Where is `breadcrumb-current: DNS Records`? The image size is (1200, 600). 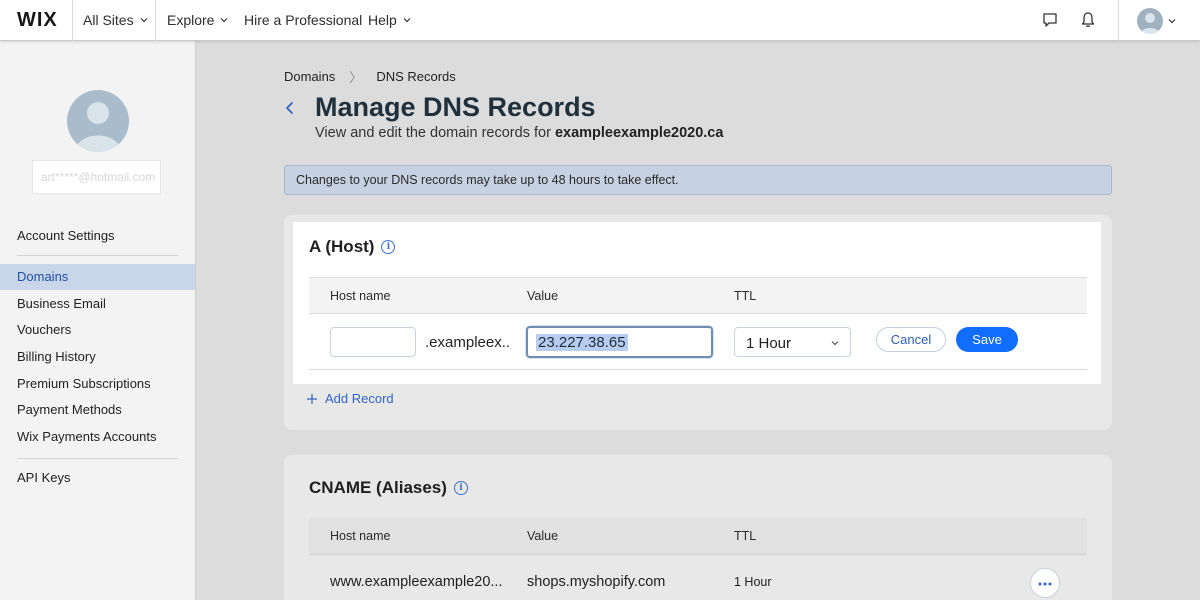
breadcrumb-current: DNS Records is located at coordinates (416, 76).